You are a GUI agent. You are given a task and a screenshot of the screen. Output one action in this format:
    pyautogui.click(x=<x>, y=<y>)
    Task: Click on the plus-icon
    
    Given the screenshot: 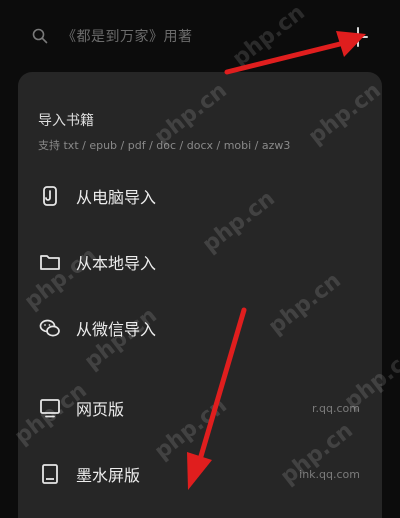 What is the action you would take?
    pyautogui.click(x=358, y=37)
    